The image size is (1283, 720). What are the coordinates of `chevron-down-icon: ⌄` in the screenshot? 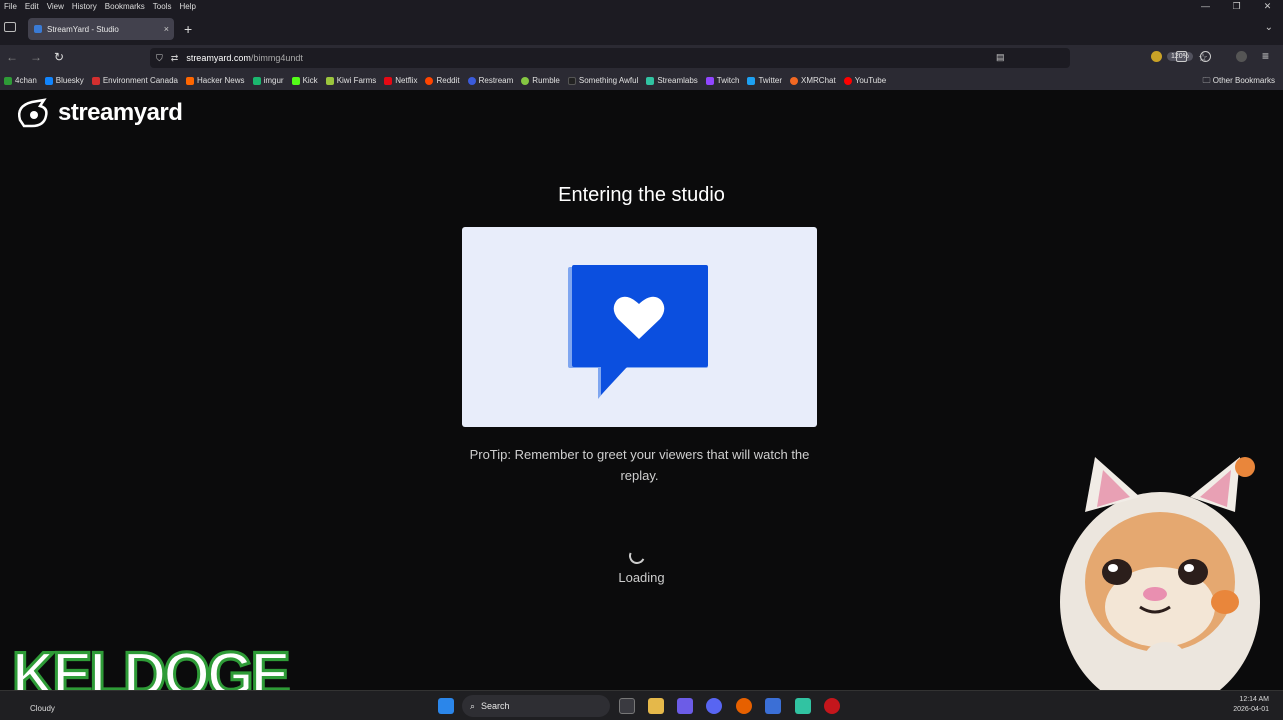 It's located at (1269, 27).